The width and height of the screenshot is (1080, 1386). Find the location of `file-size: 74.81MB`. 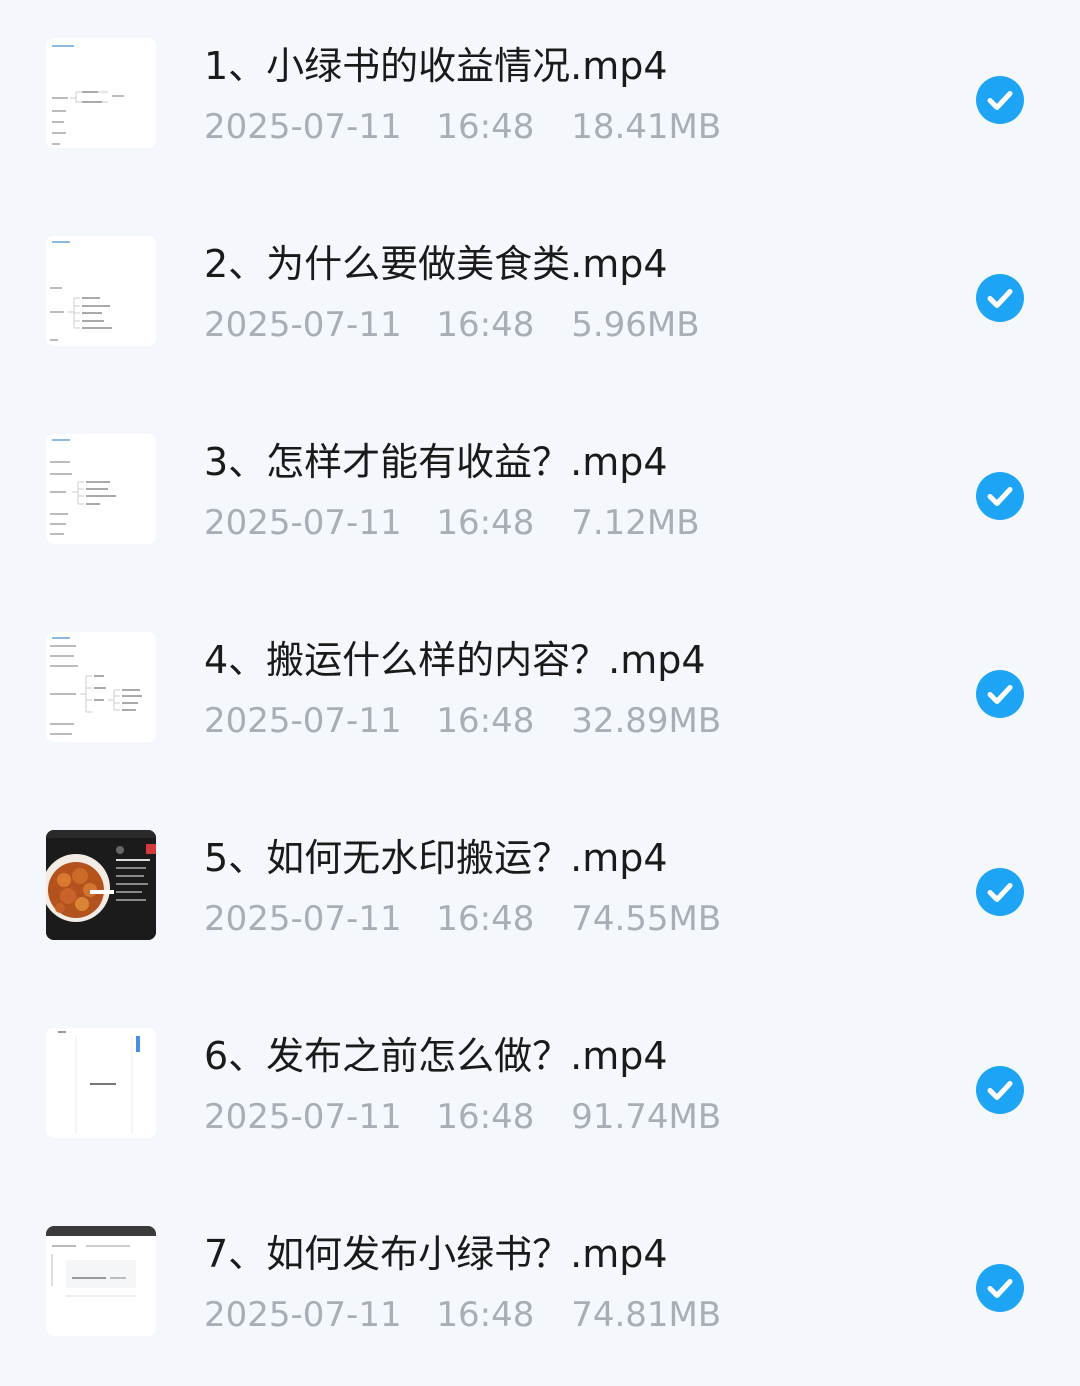

file-size: 74.81MB is located at coordinates (646, 1315).